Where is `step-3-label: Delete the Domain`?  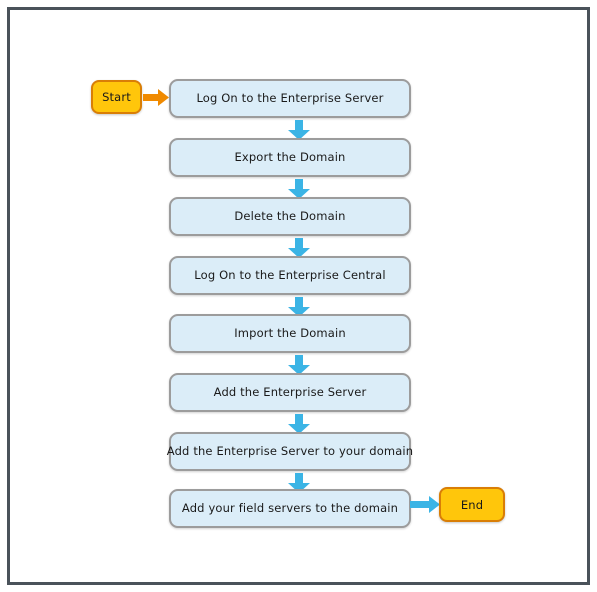
step-3-label: Delete the Domain is located at coordinates (290, 216).